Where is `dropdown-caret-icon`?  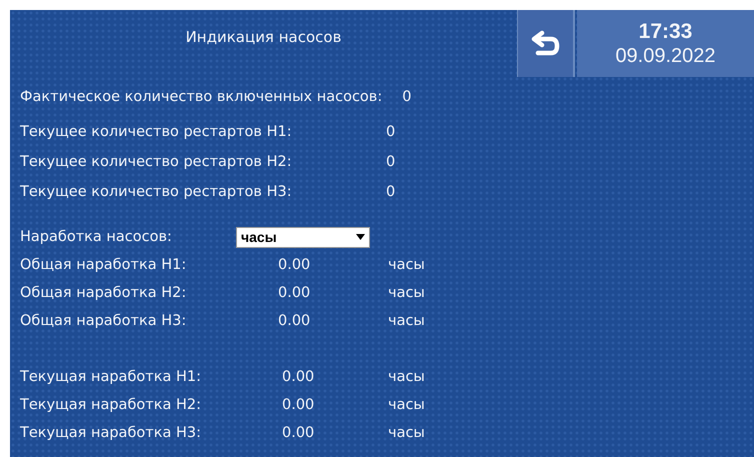
dropdown-caret-icon is located at coordinates (360, 237).